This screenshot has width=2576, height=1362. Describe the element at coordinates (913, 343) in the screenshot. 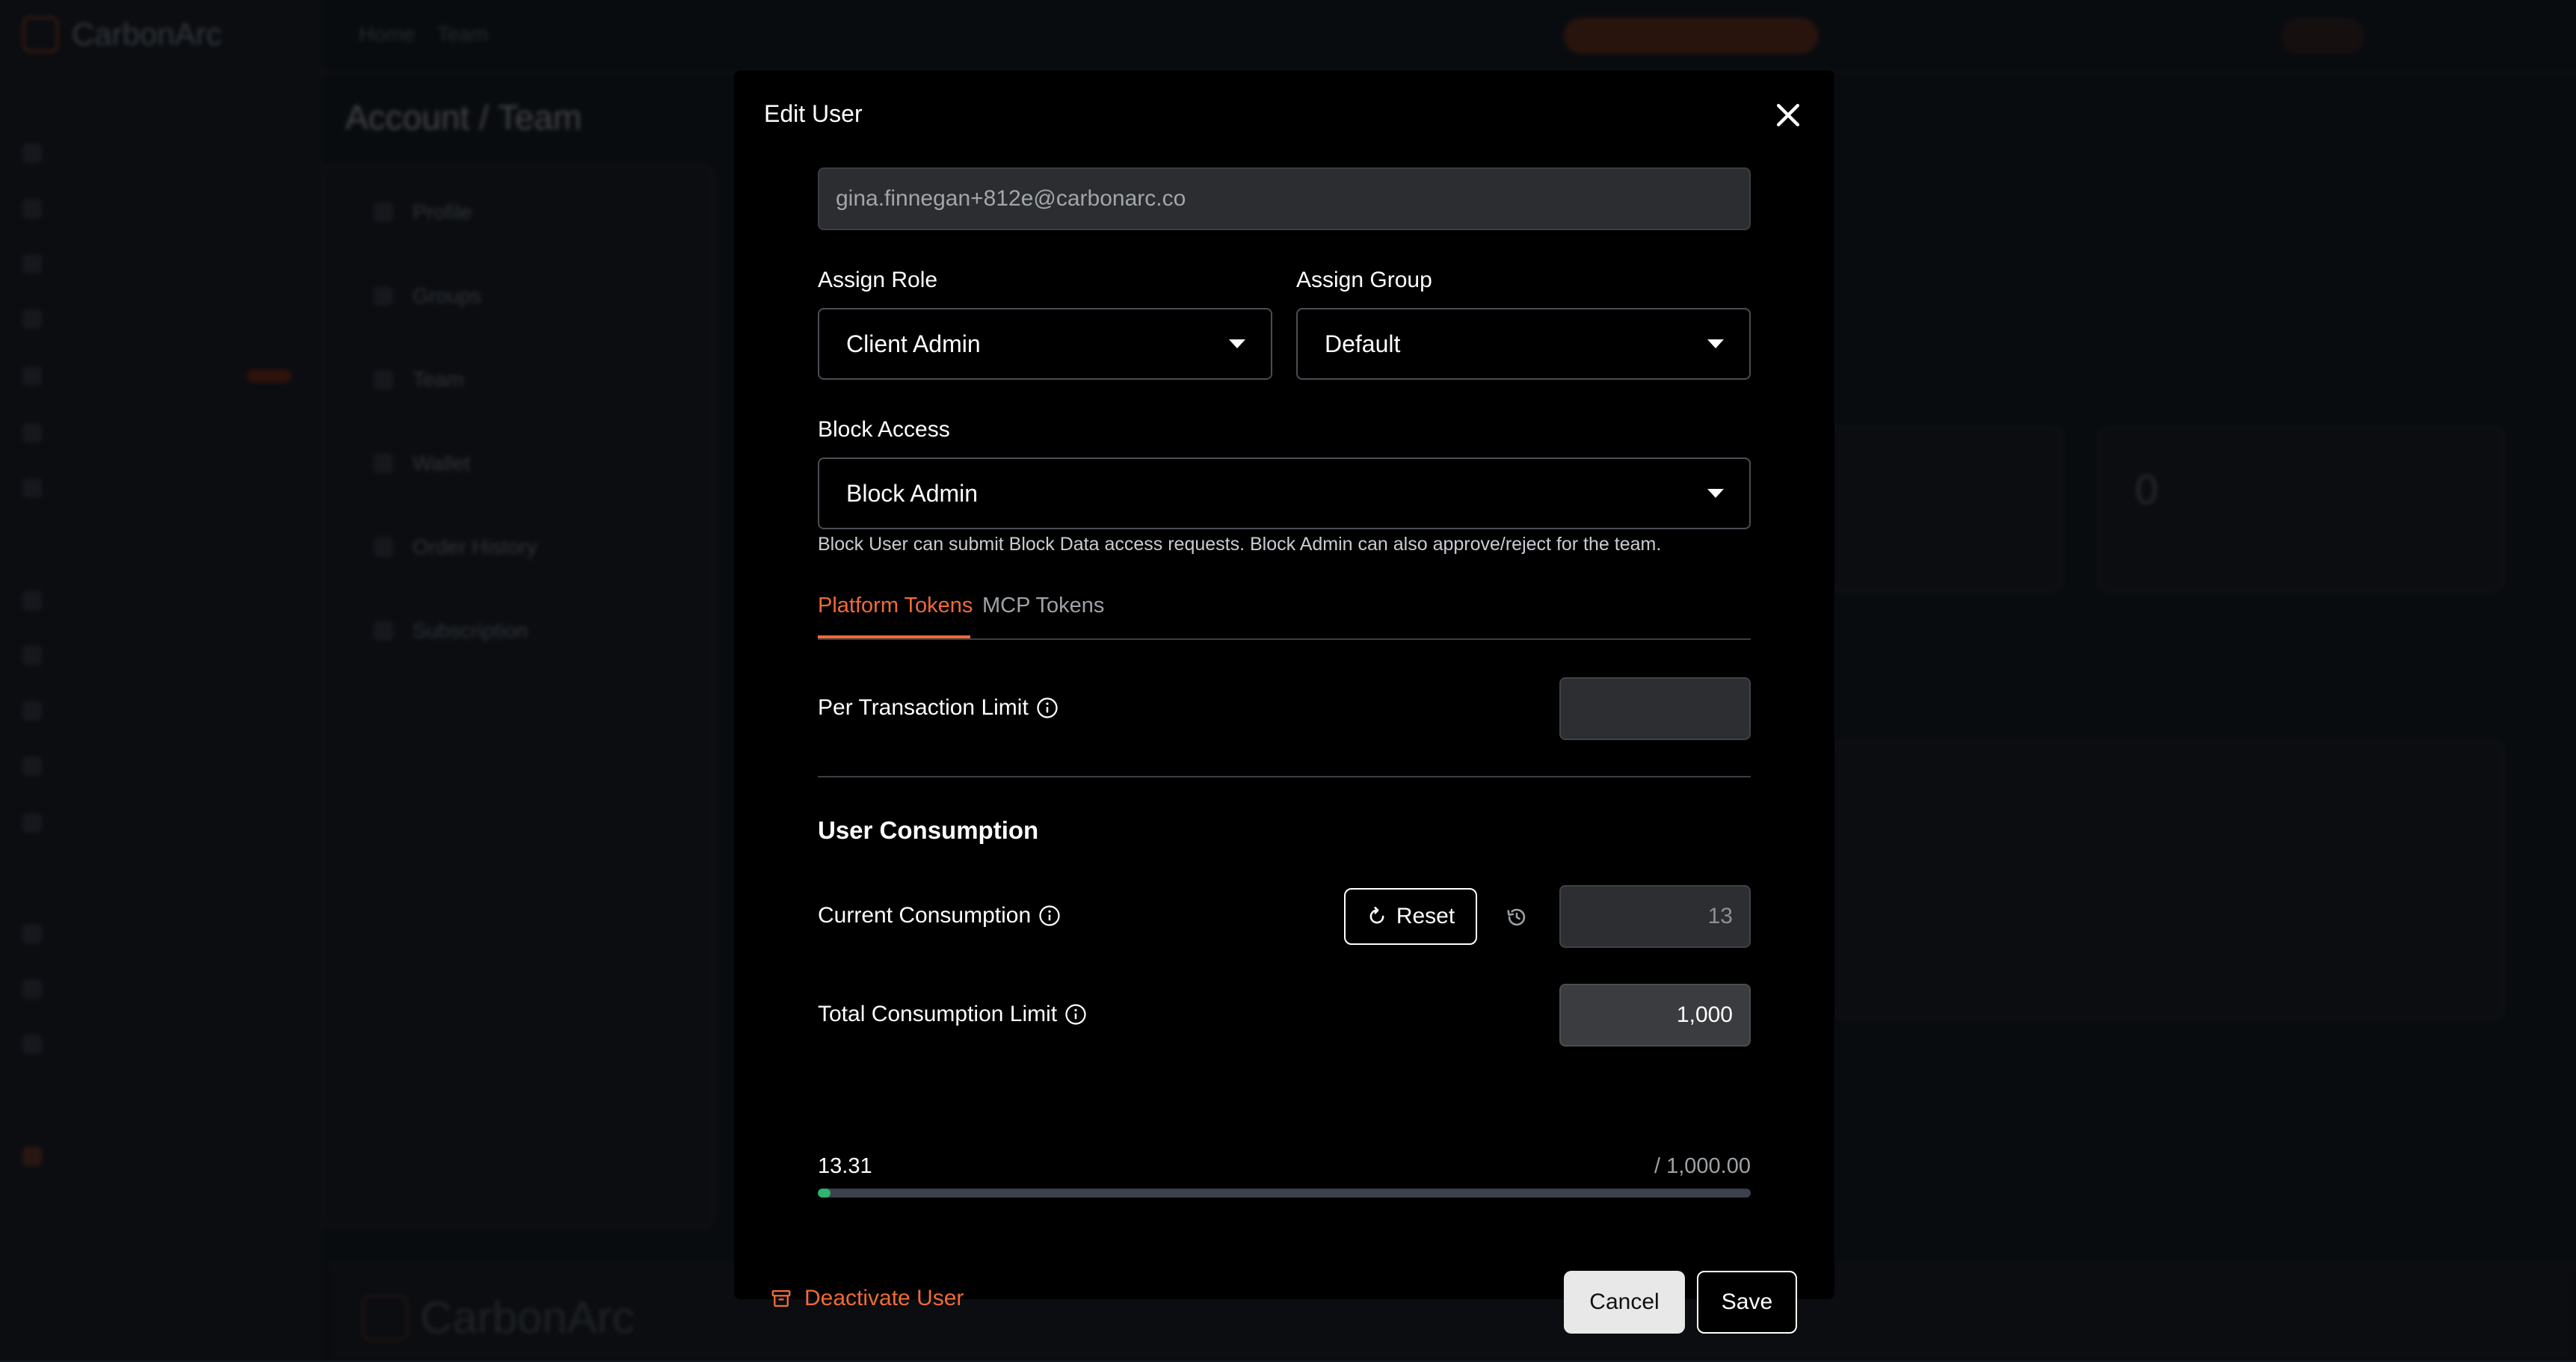

I see `assign-role-value: Client Admin` at that location.